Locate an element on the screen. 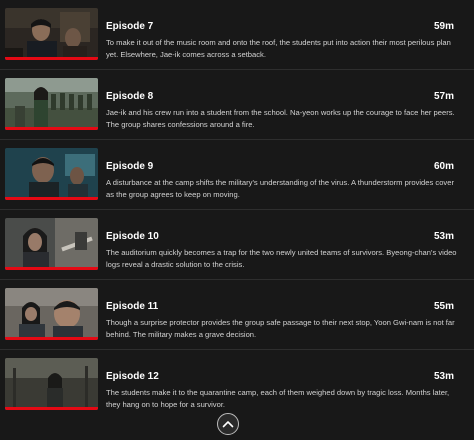 This screenshot has width=474, height=440. episode-12-still is located at coordinates (51, 384).